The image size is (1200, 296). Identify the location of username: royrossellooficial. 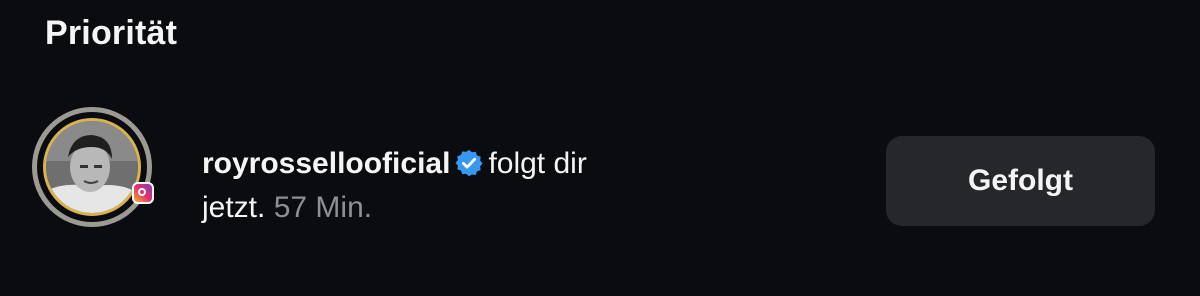
(326, 163).